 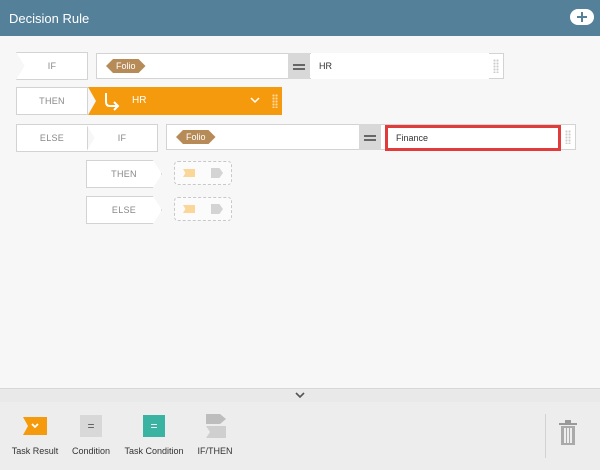 I want to click on tool-task-result: Task Result, so click(x=35, y=435).